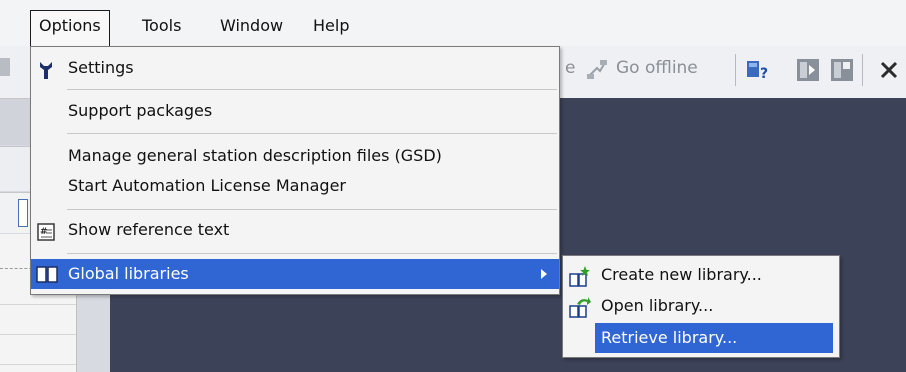 This screenshot has height=372, width=906. What do you see at coordinates (453, 23) in the screenshot?
I see `menu-bar: Options Tools Window Help` at bounding box center [453, 23].